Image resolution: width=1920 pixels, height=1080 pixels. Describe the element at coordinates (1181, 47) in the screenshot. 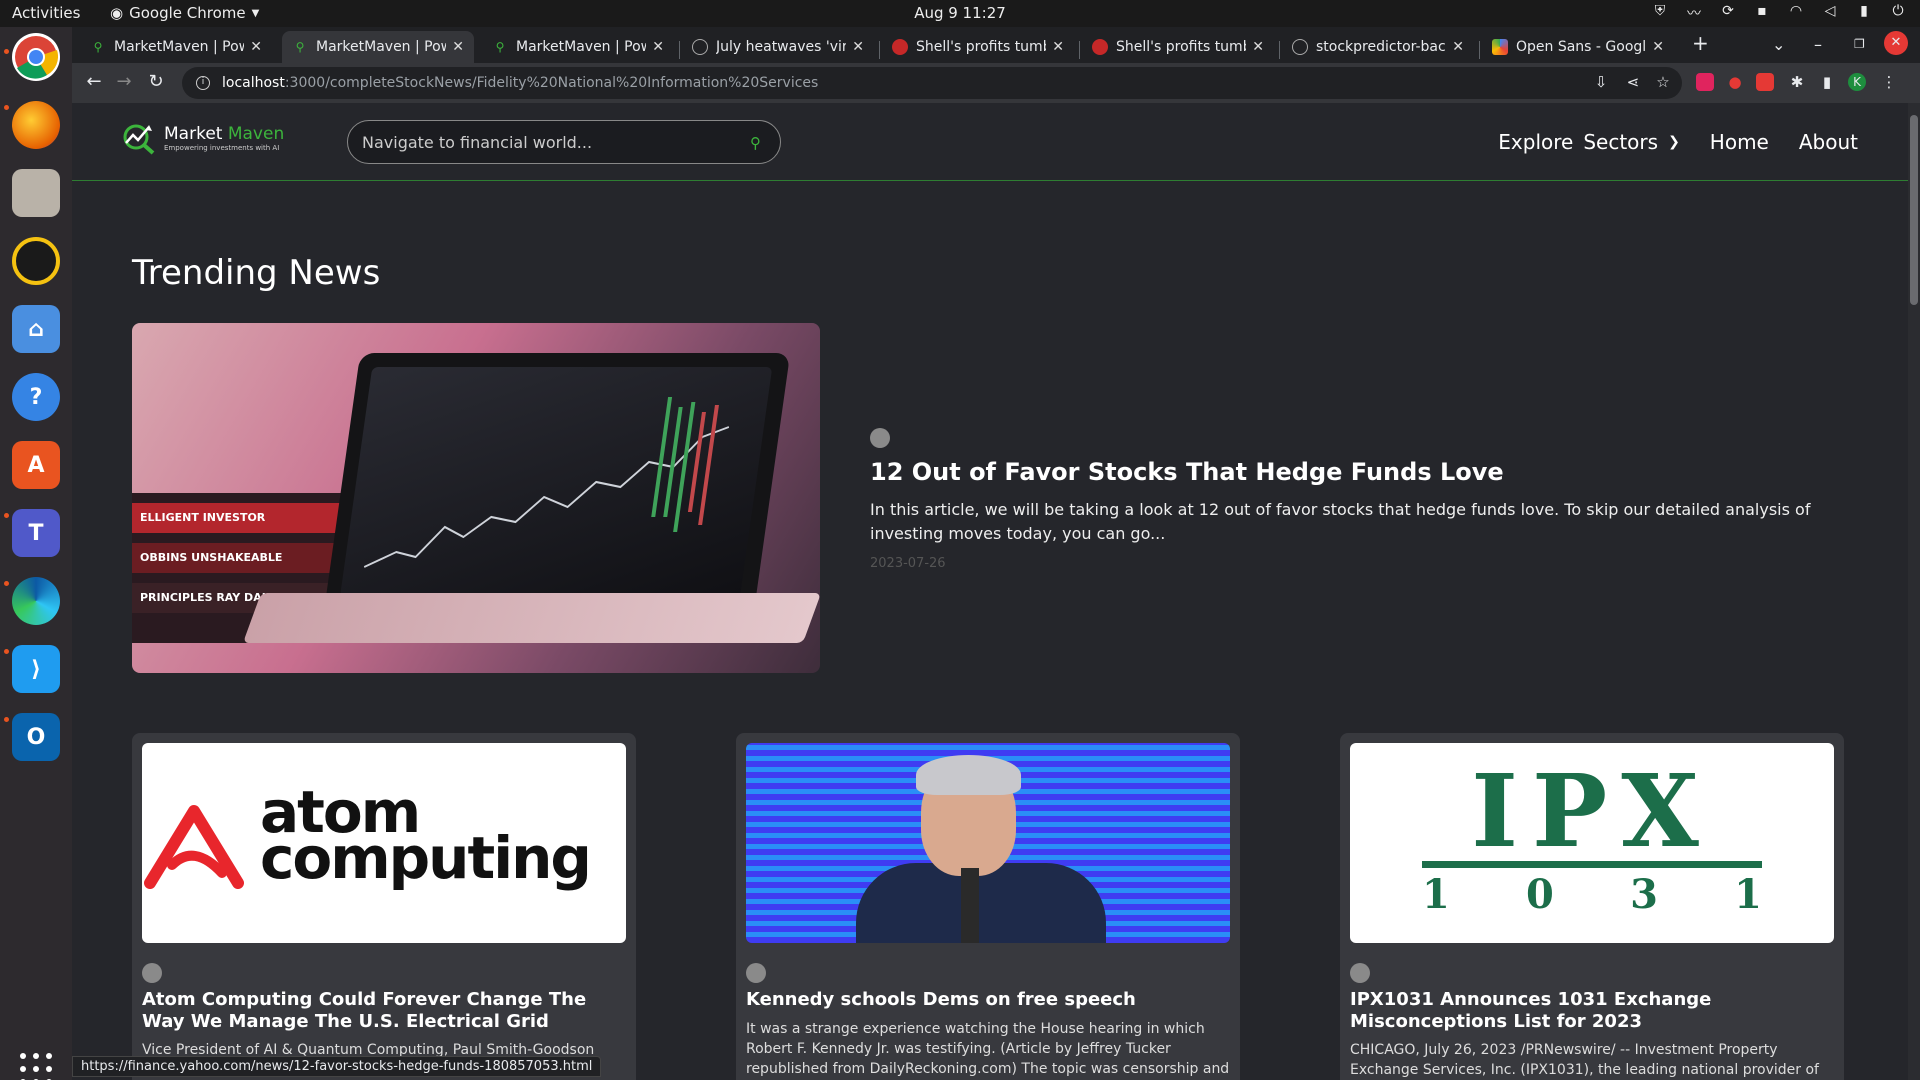

I see `tab-label: Shell's profits tumb` at that location.